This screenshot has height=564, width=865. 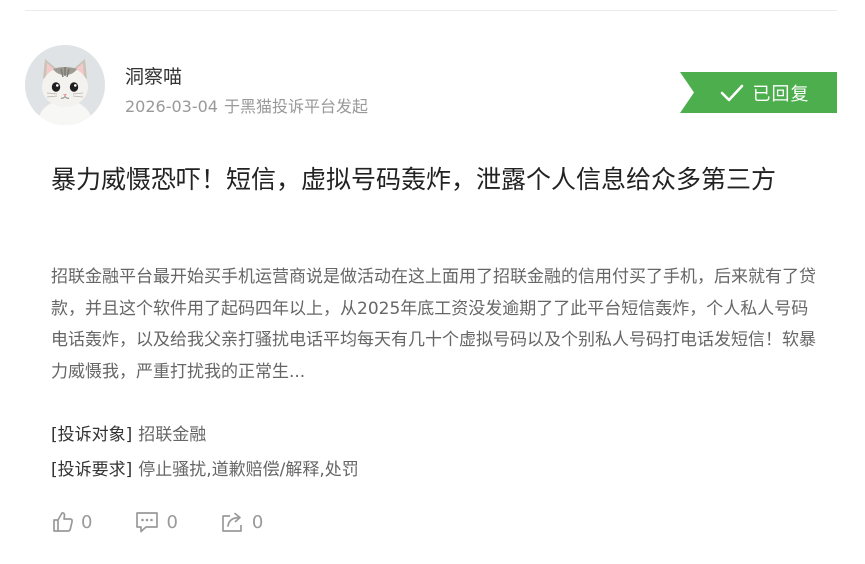 I want to click on complaint-target-row: [投诉对象] 招联金融, so click(x=128, y=432).